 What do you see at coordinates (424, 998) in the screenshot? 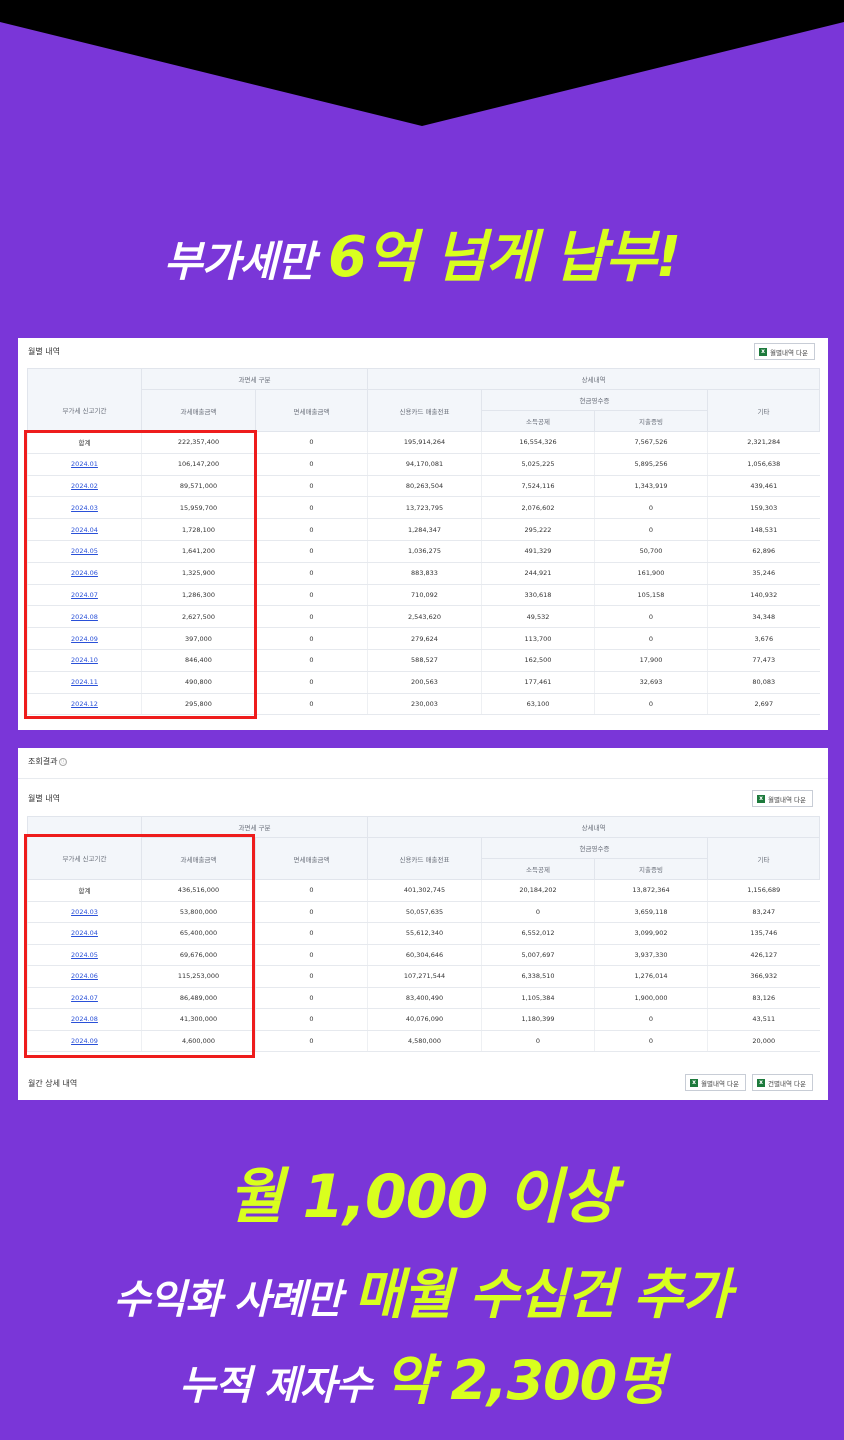
I see `table-cell: 83,400,490` at bounding box center [424, 998].